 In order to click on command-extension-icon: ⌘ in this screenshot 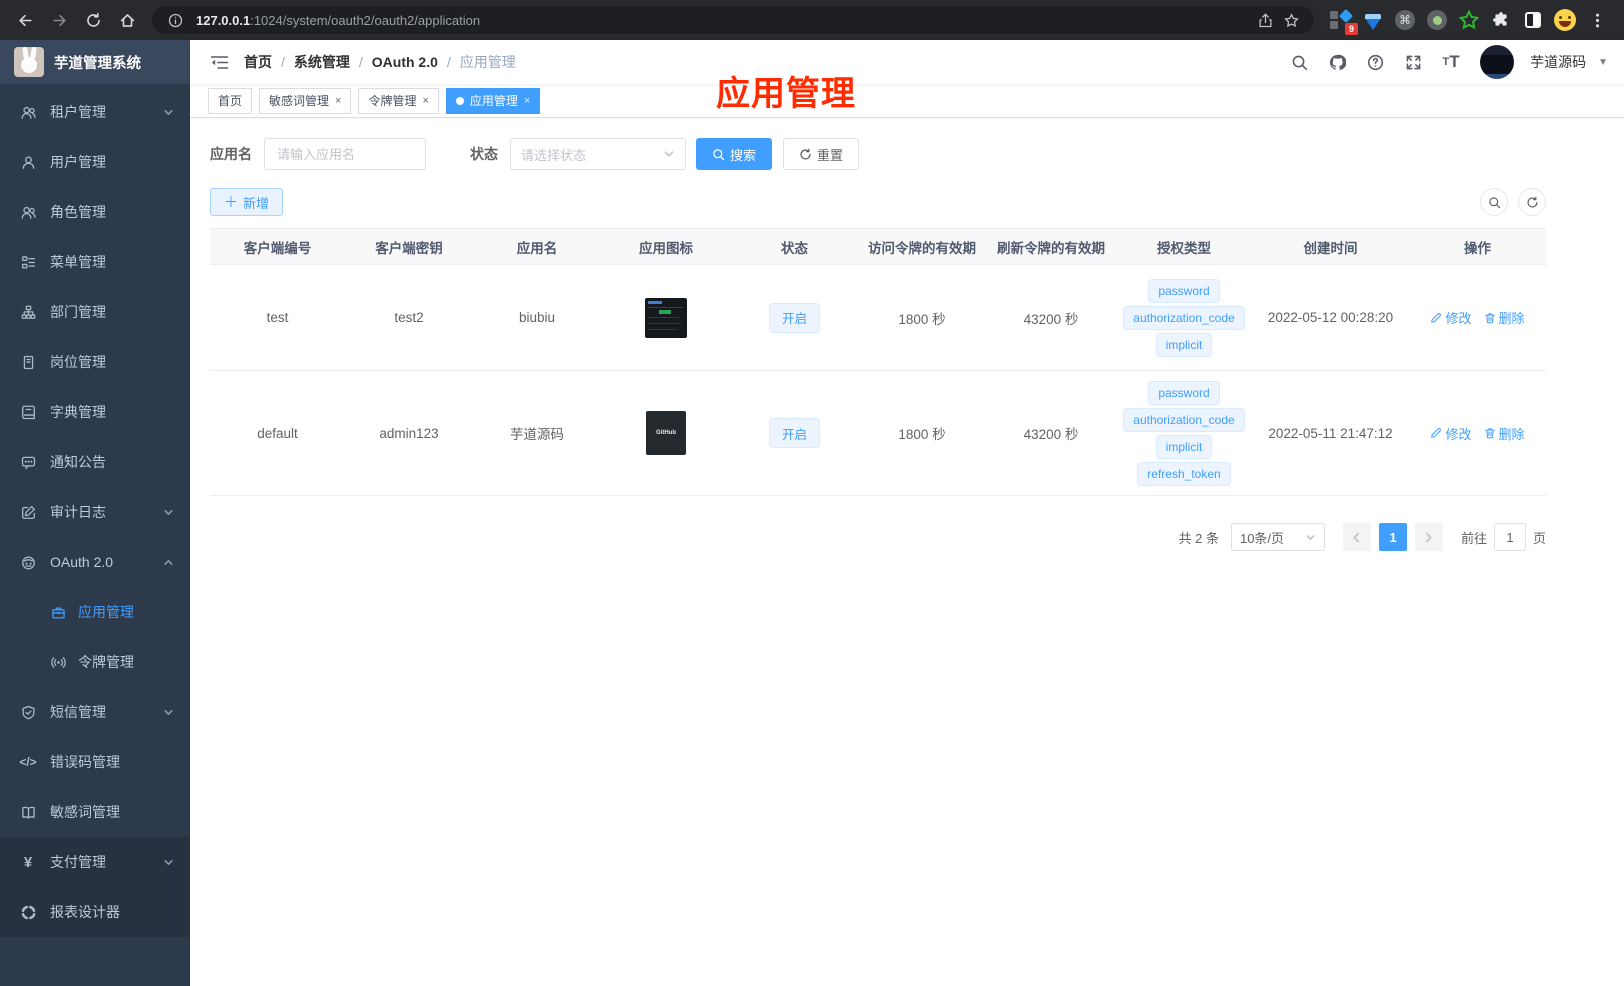, I will do `click(1405, 20)`.